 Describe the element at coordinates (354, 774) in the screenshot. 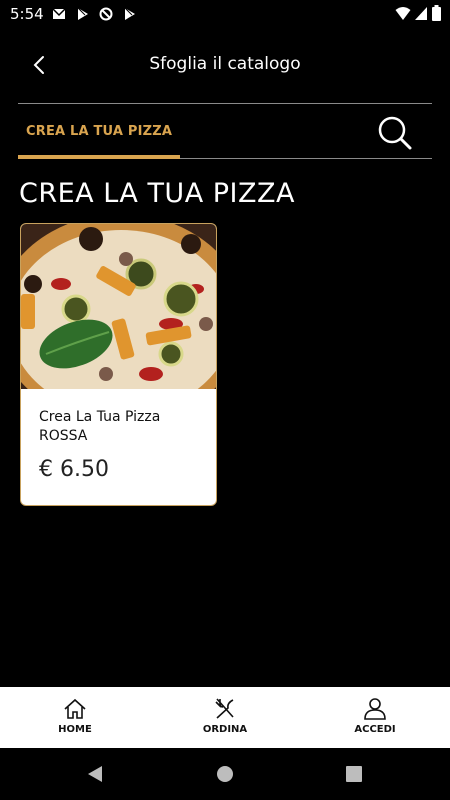

I see `system-recents-icon` at that location.